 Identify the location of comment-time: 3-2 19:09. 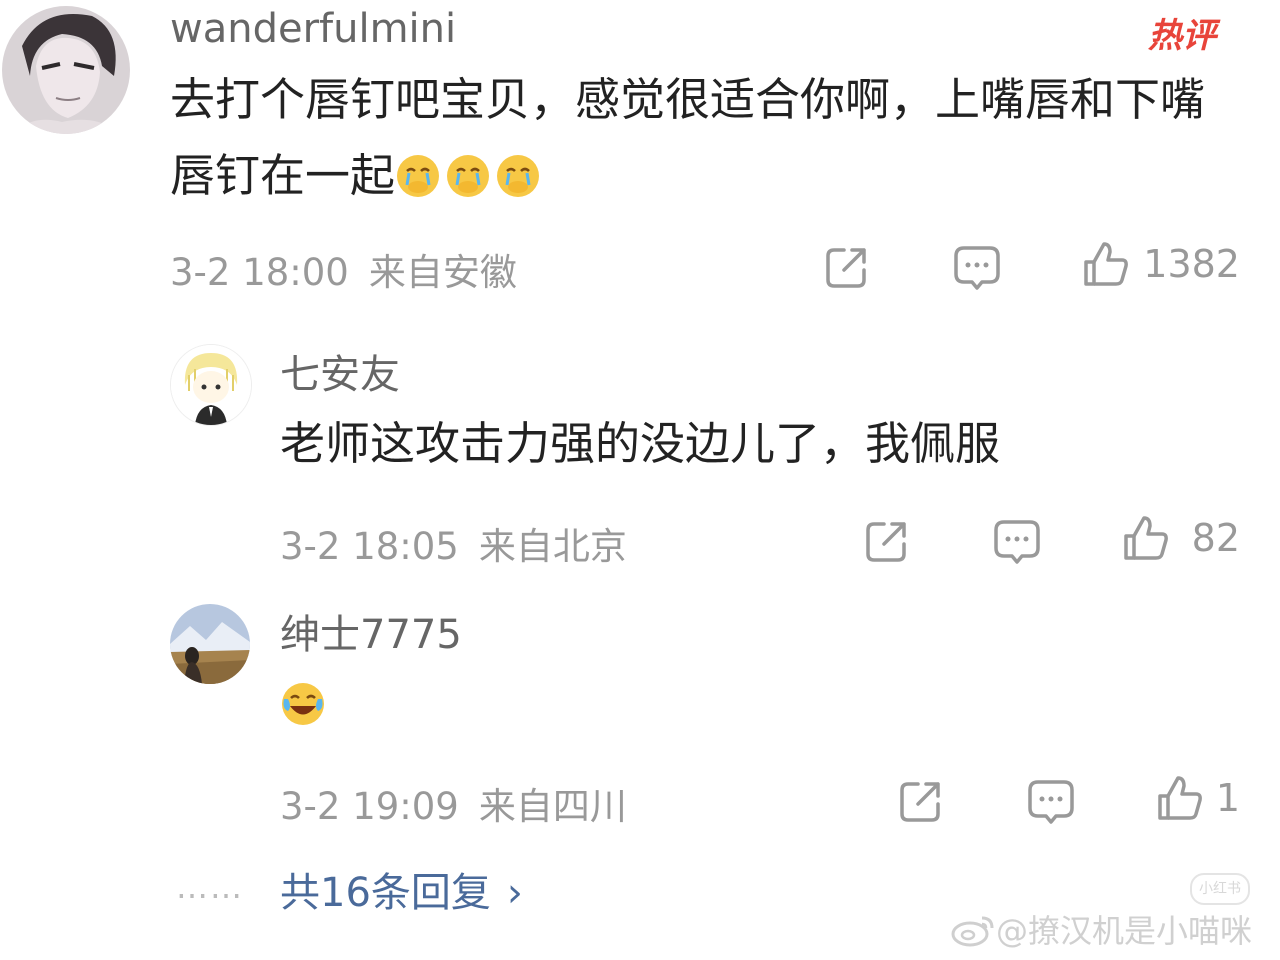
(369, 806).